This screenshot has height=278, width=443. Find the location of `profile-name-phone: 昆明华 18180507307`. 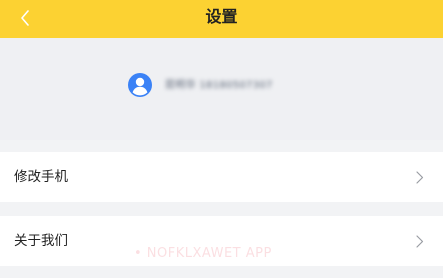

profile-name-phone: 昆明华 18180507307 is located at coordinates (219, 85).